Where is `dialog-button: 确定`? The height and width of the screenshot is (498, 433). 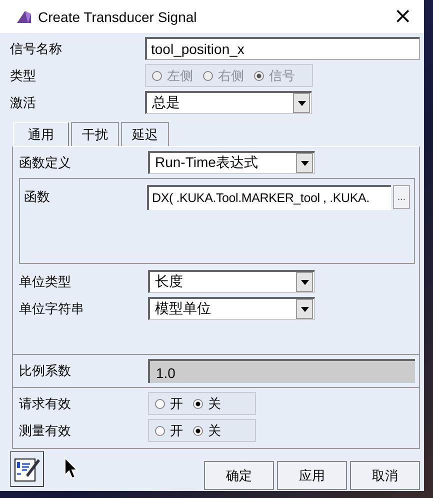
dialog-button: 确定 is located at coordinates (239, 475).